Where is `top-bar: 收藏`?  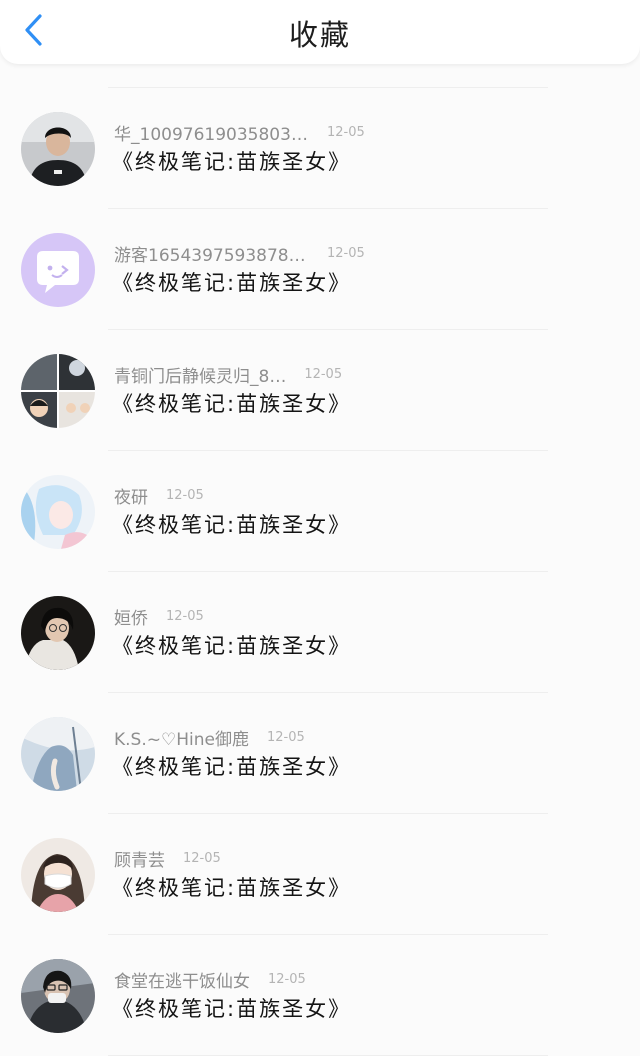
top-bar: 收藏 is located at coordinates (320, 32).